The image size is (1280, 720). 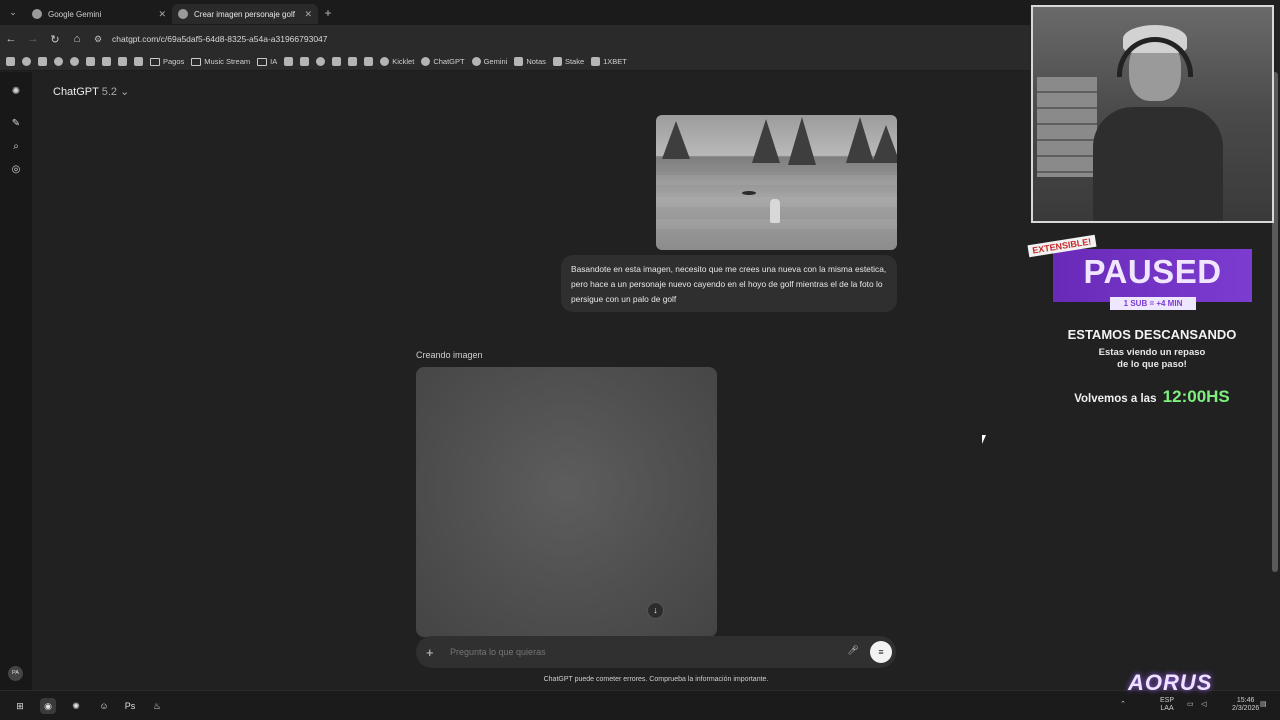 I want to click on chatgpt-icon, so click(x=426, y=61).